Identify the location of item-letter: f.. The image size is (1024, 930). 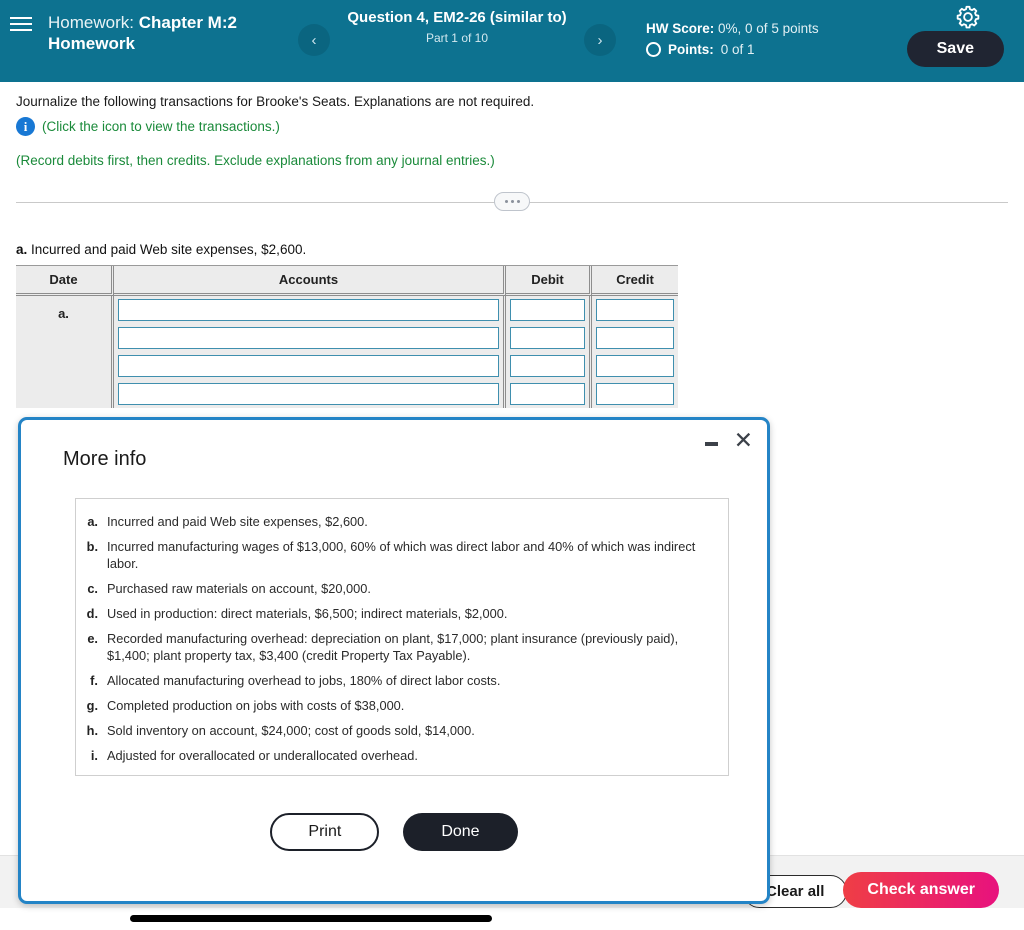
(94, 680).